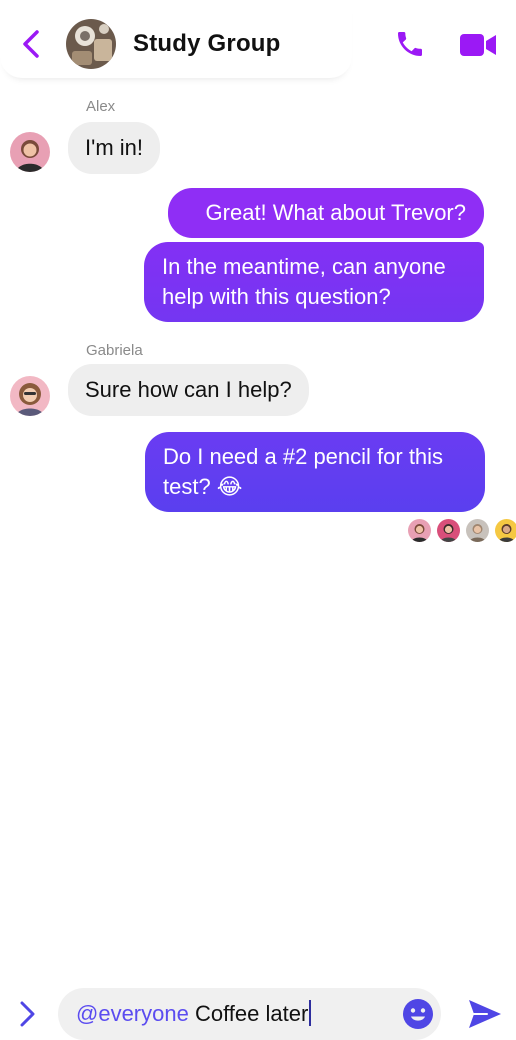 The image size is (516, 1040). What do you see at coordinates (315, 472) in the screenshot?
I see `message-bubble-outgoing: Do I need a #2 pencil for this test? 😂` at bounding box center [315, 472].